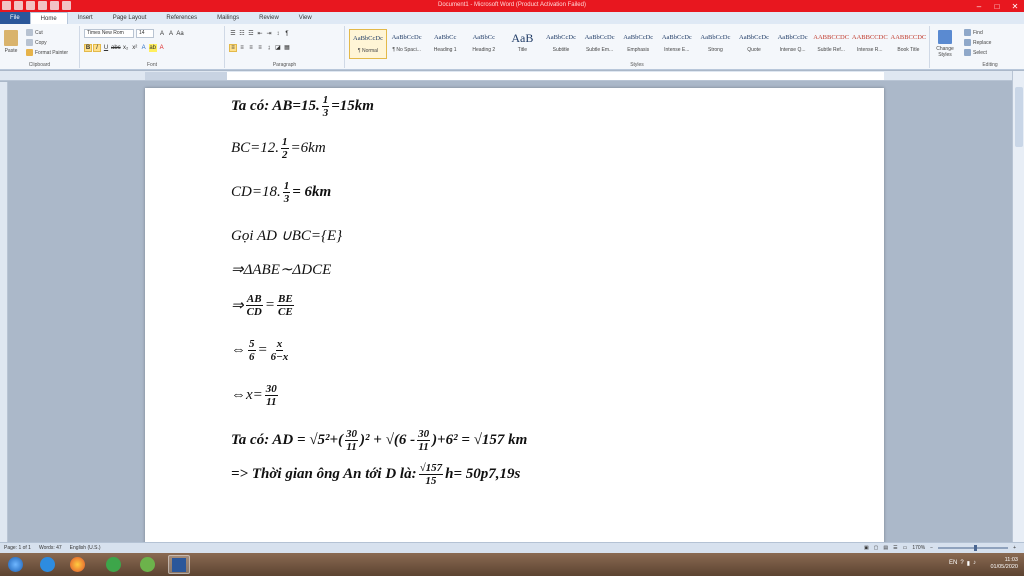 This screenshot has height=576, width=1024. I want to click on numbering-icon: ☷, so click(242, 34).